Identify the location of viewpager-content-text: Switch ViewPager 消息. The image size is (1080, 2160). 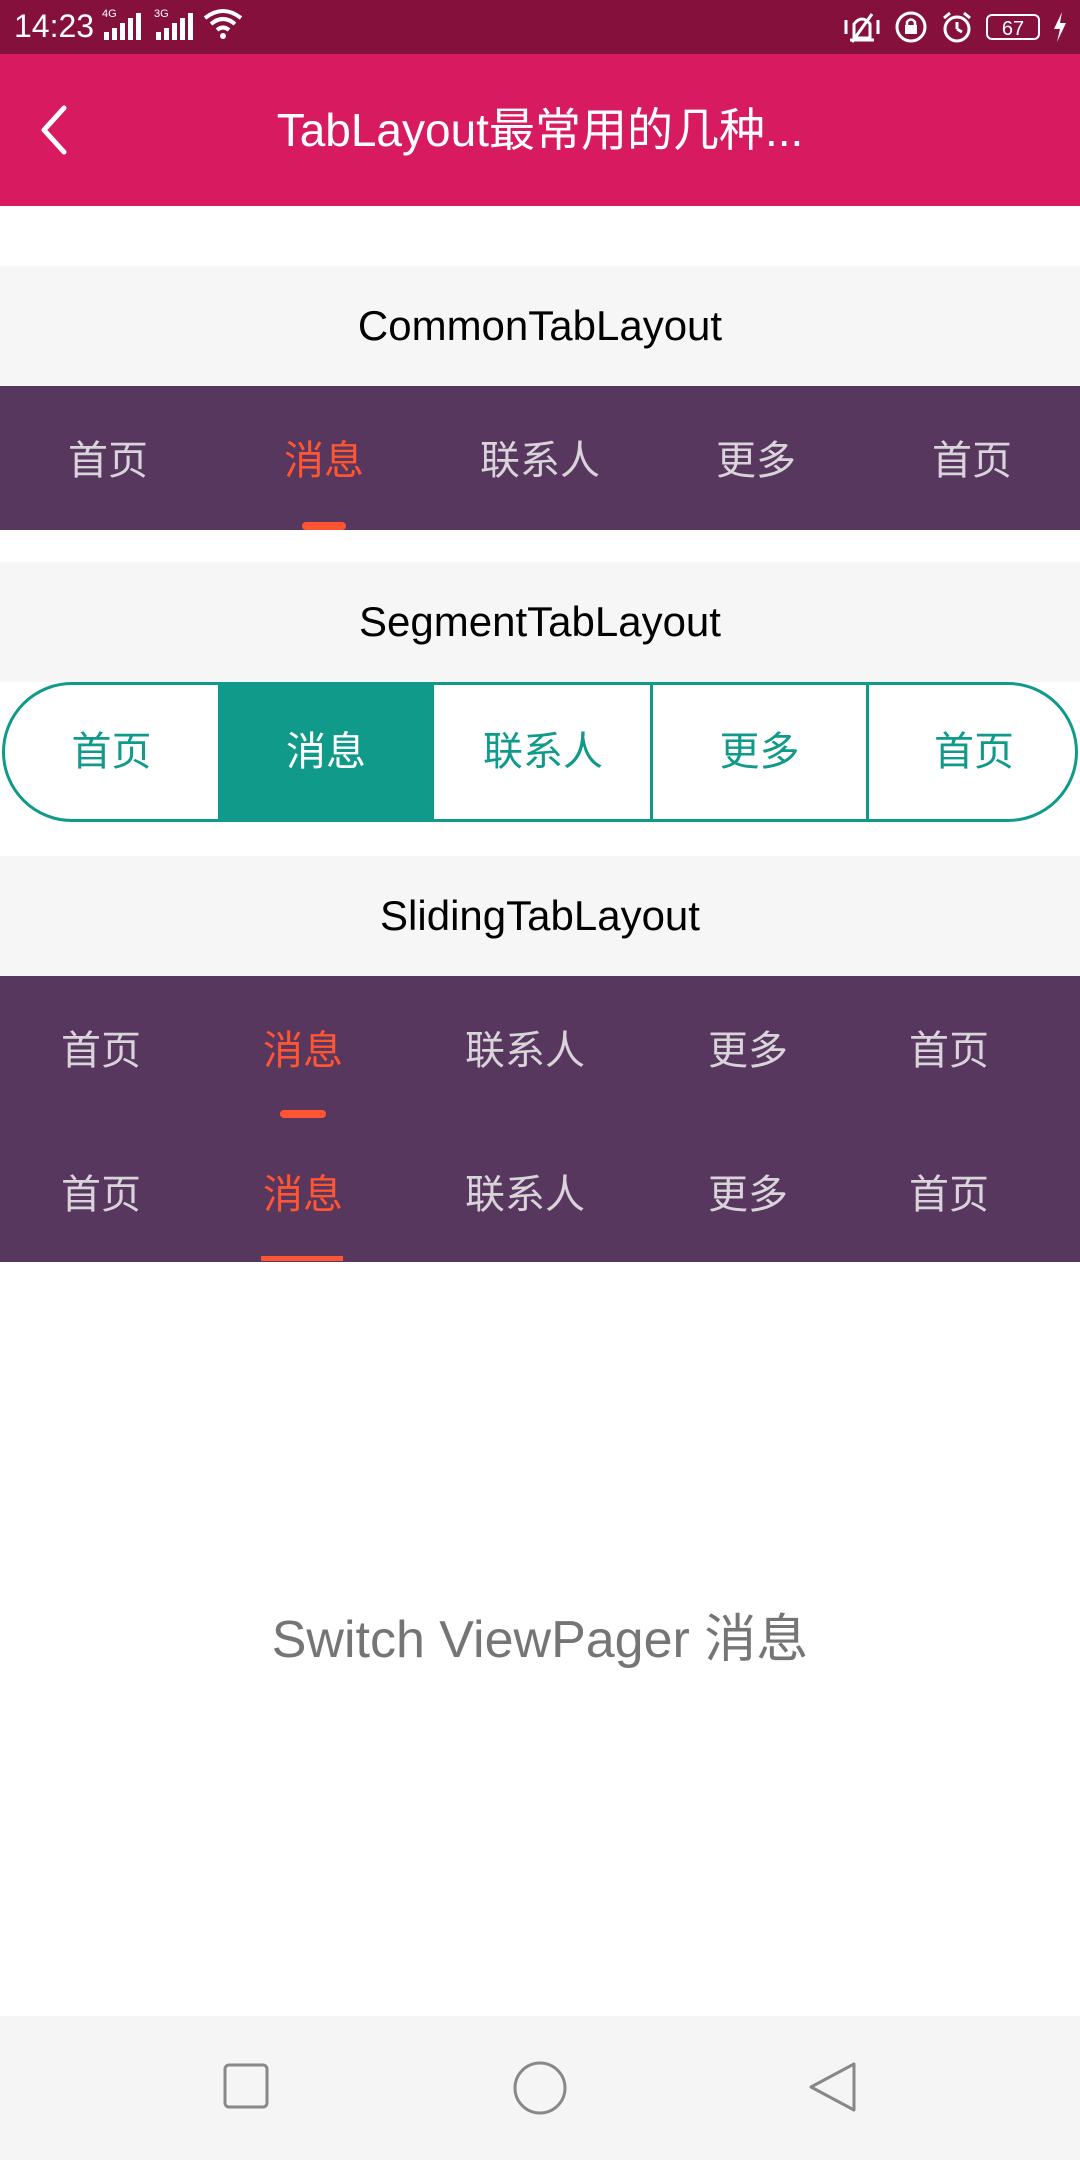
(540, 1640).